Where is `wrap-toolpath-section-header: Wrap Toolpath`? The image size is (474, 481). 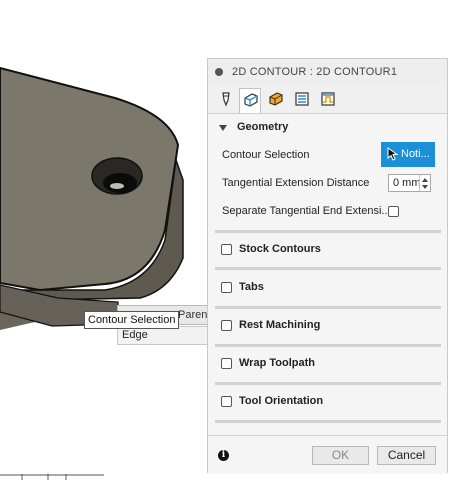
wrap-toolpath-section-header: Wrap Toolpath is located at coordinates (328, 364).